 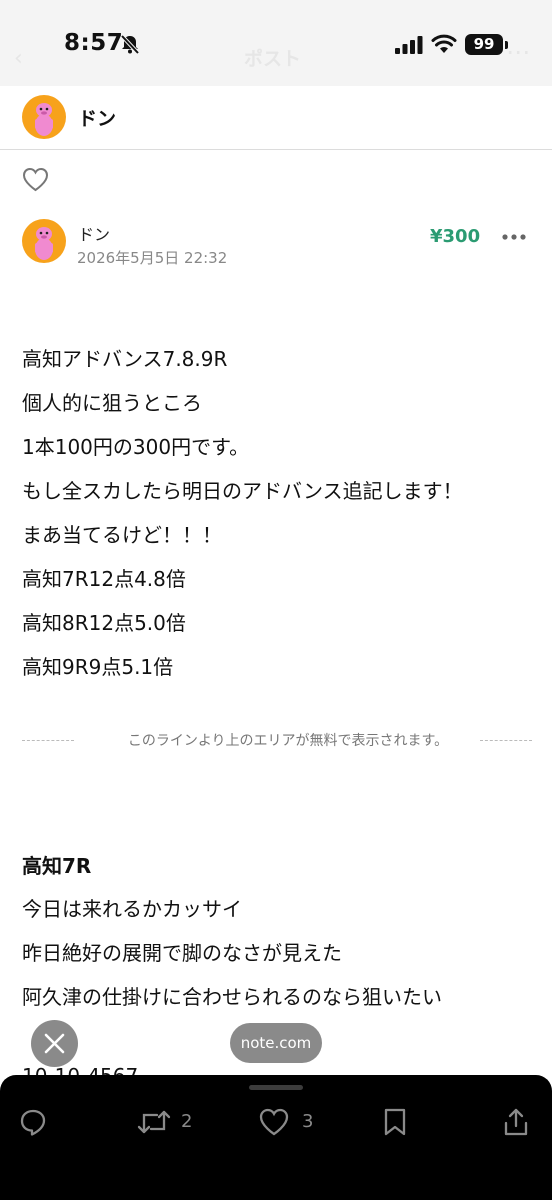 I want to click on body-line: 高知9R9点5.1倍, so click(x=98, y=667).